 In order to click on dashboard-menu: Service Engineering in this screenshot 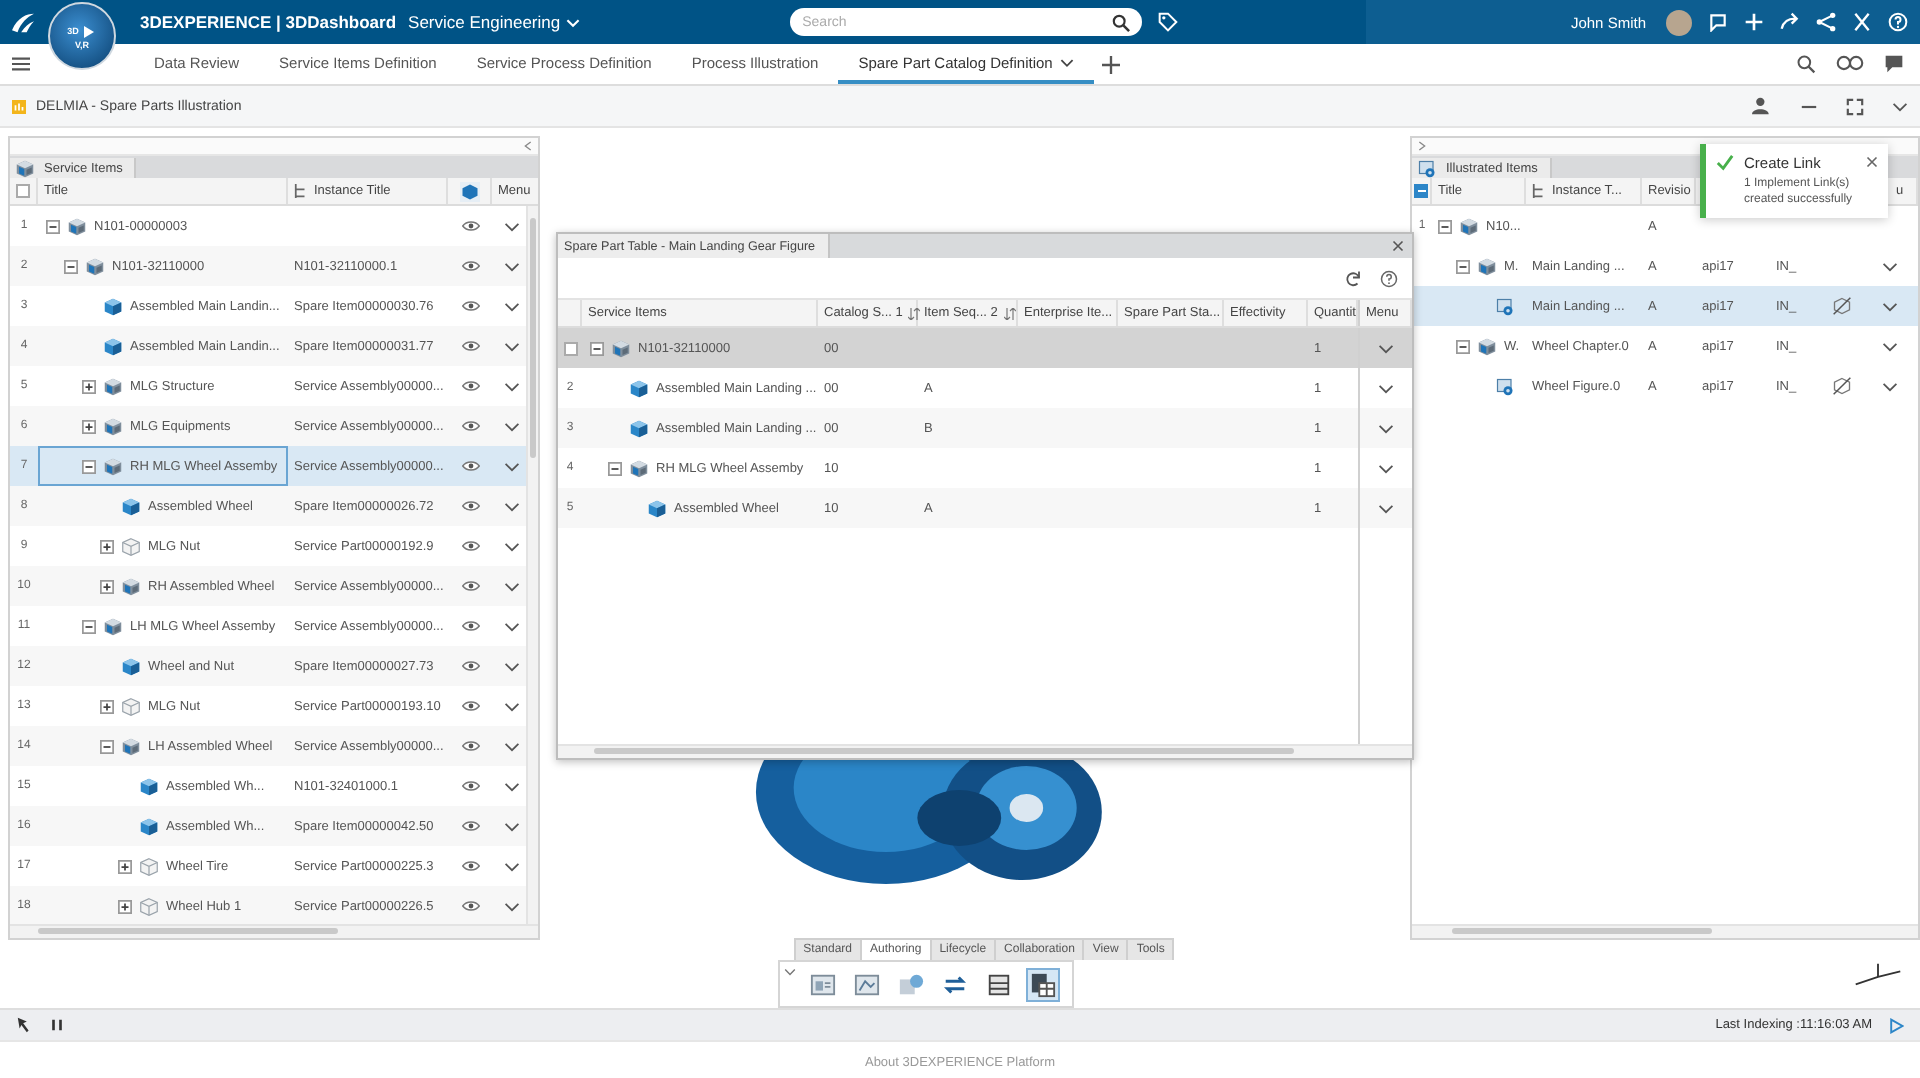, I will do `click(494, 22)`.